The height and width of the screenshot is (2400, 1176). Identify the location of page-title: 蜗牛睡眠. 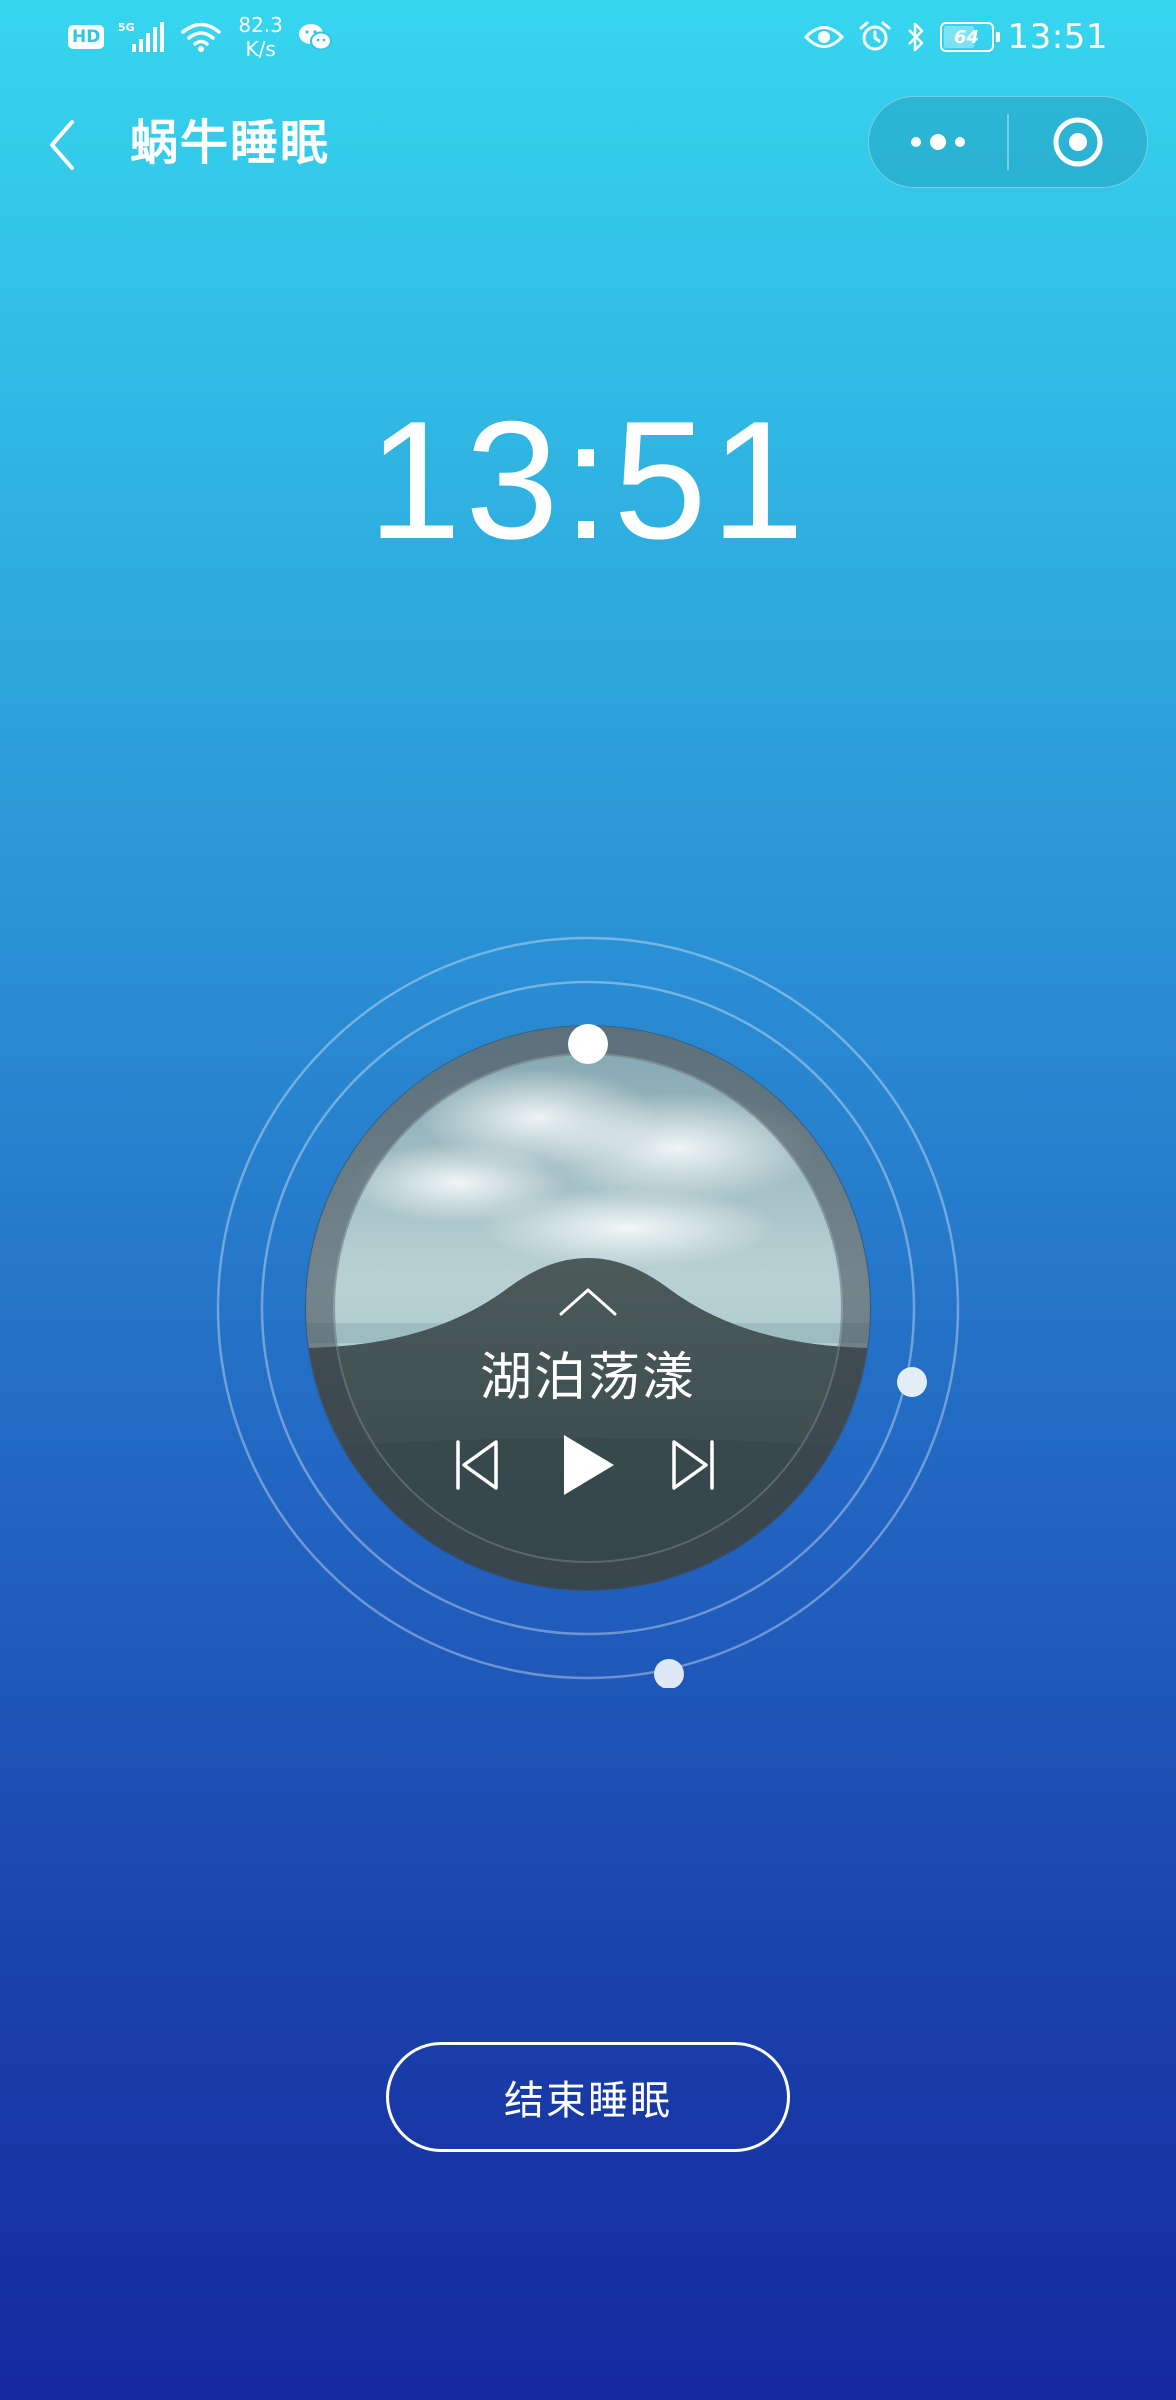
(230, 143).